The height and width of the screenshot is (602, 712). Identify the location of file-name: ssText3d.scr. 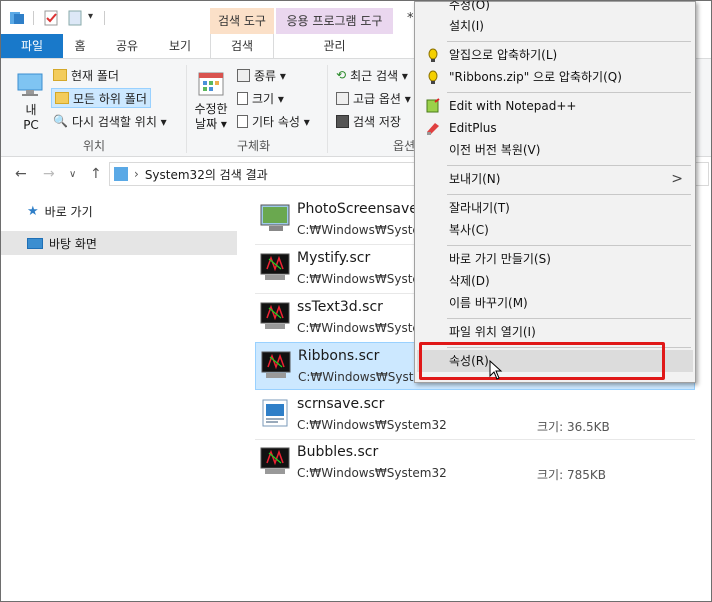
(340, 307).